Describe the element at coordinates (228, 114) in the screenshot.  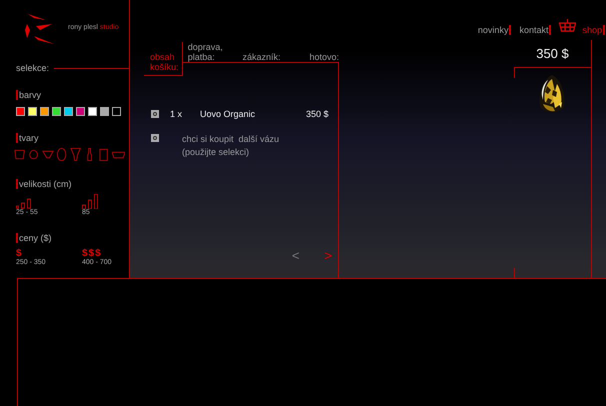
I see `item-name: Uovo Organic` at that location.